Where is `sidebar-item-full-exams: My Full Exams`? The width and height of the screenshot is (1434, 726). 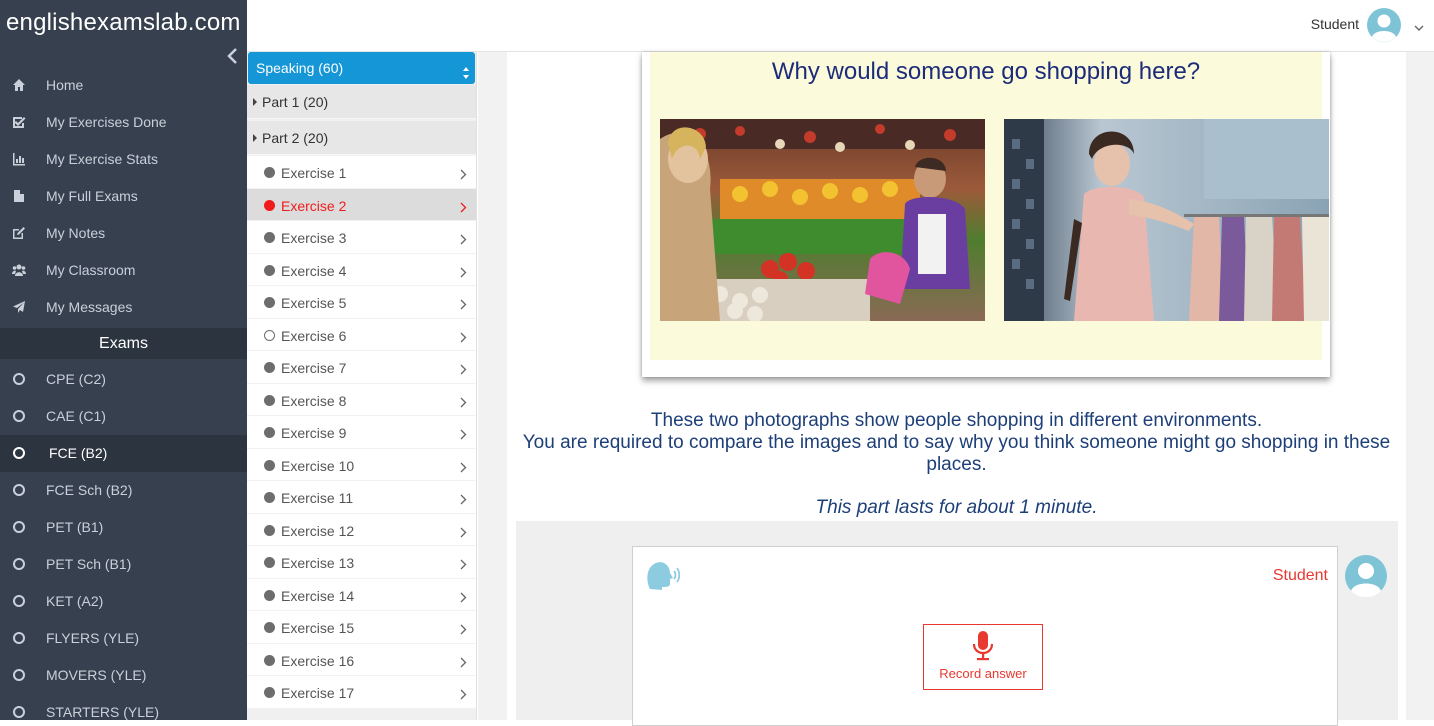 sidebar-item-full-exams: My Full Exams is located at coordinates (123, 195).